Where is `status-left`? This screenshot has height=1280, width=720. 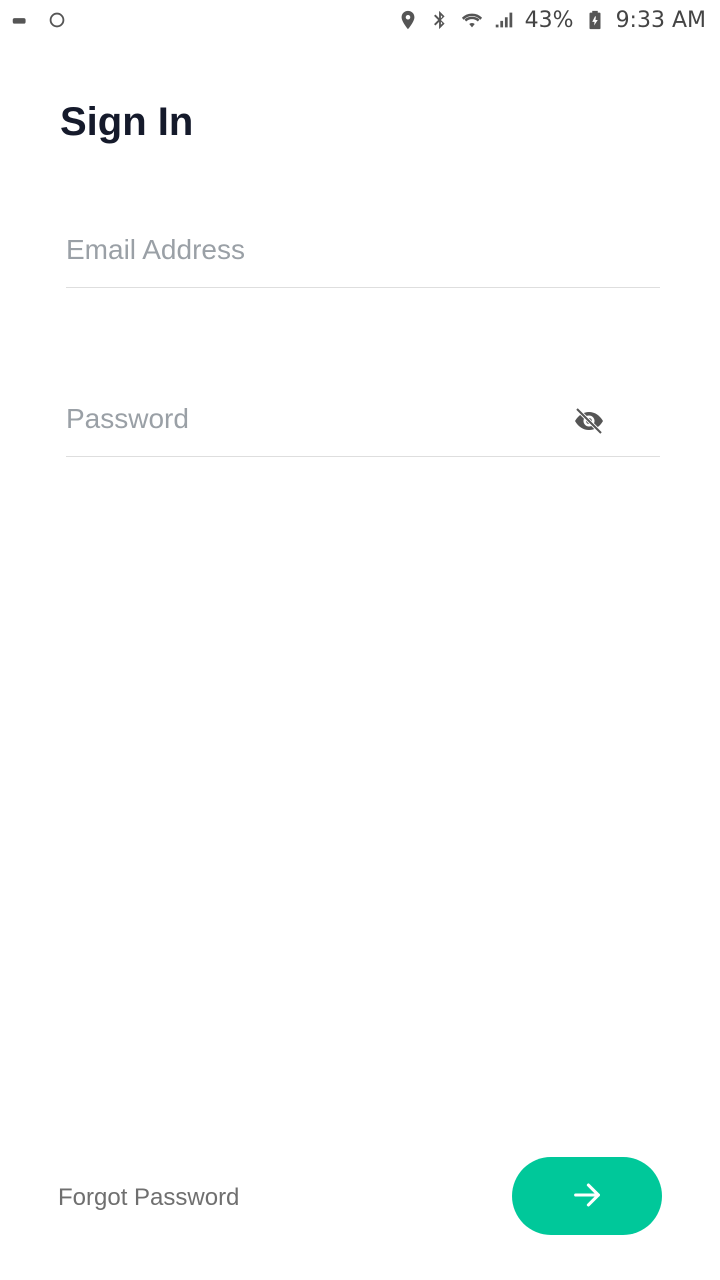
status-left is located at coordinates (39, 20).